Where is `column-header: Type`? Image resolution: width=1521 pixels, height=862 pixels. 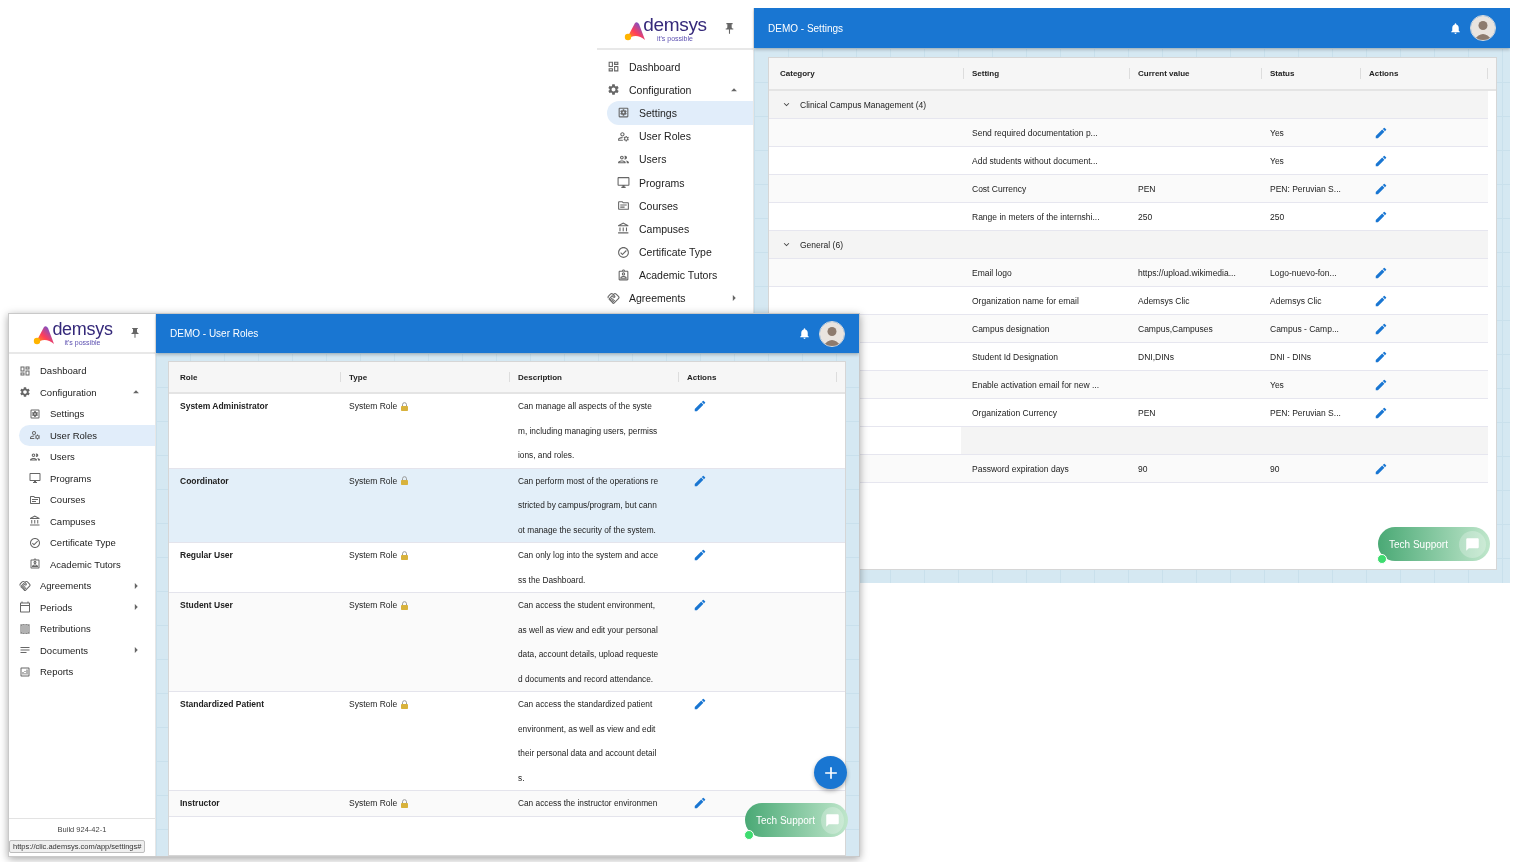
column-header: Type is located at coordinates (358, 377).